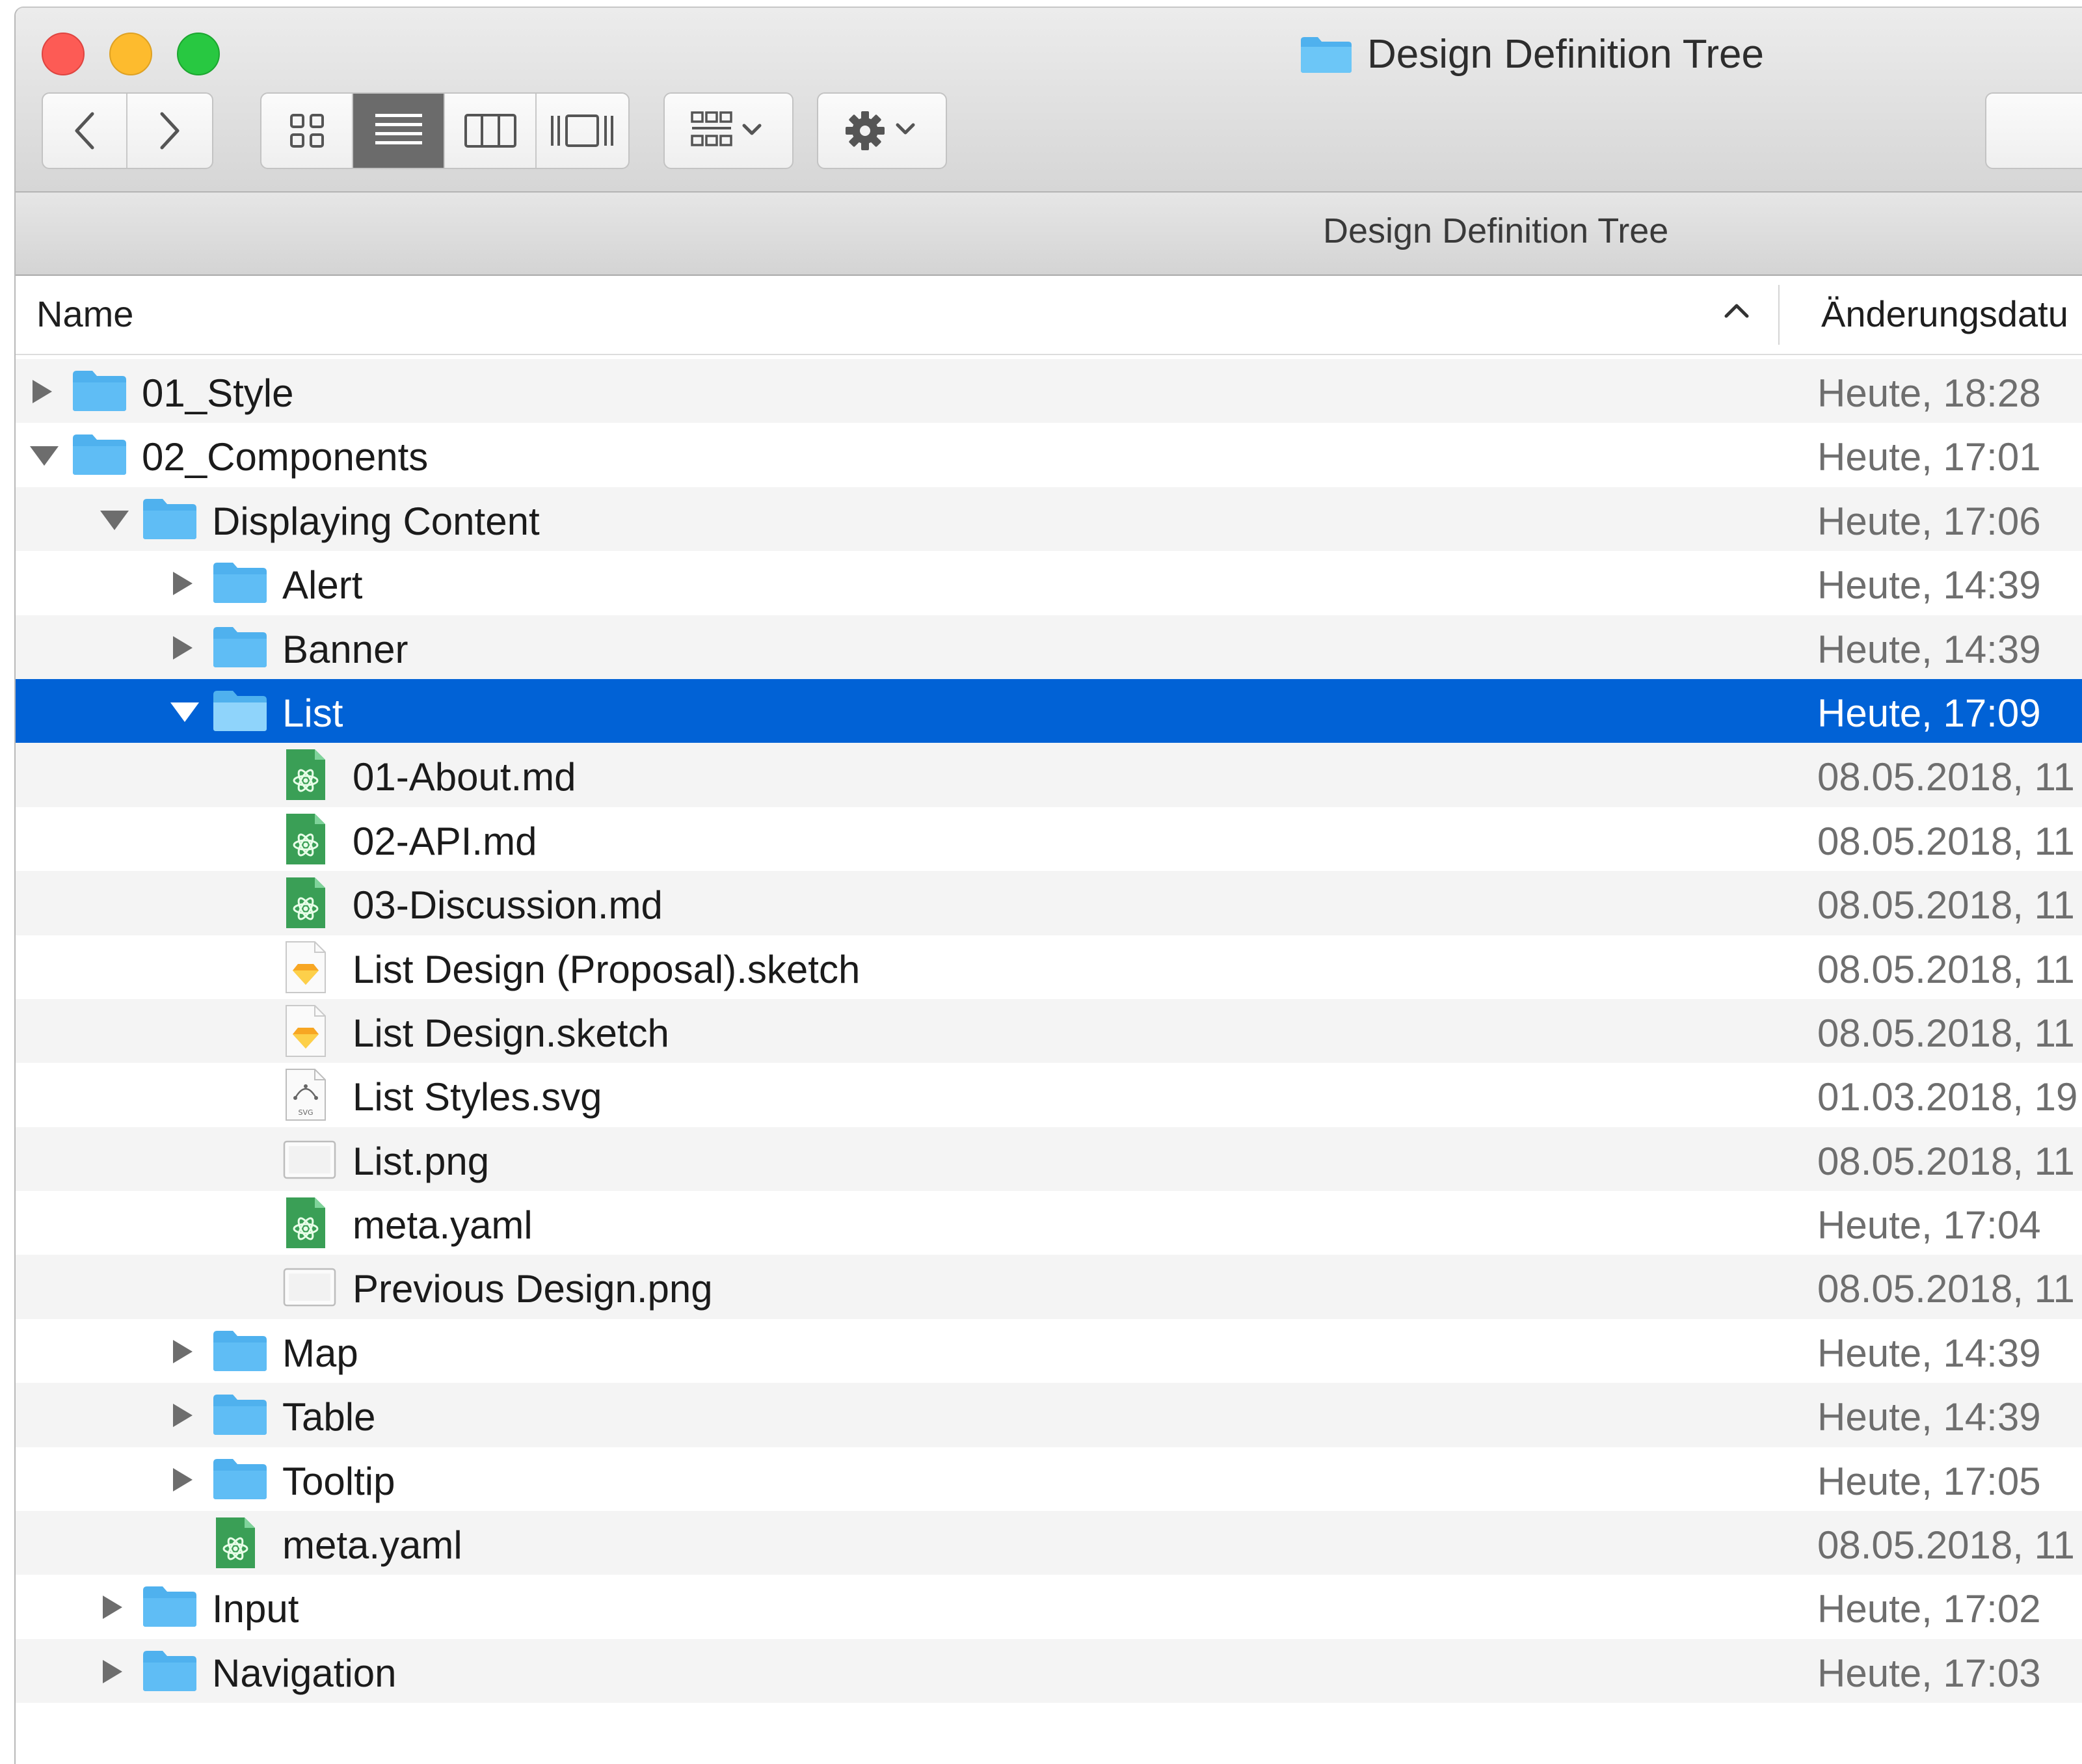 Image resolution: width=2082 pixels, height=1764 pixels. I want to click on file-list-row: List Design.sketch 08.05.2018, 11, so click(1049, 1030).